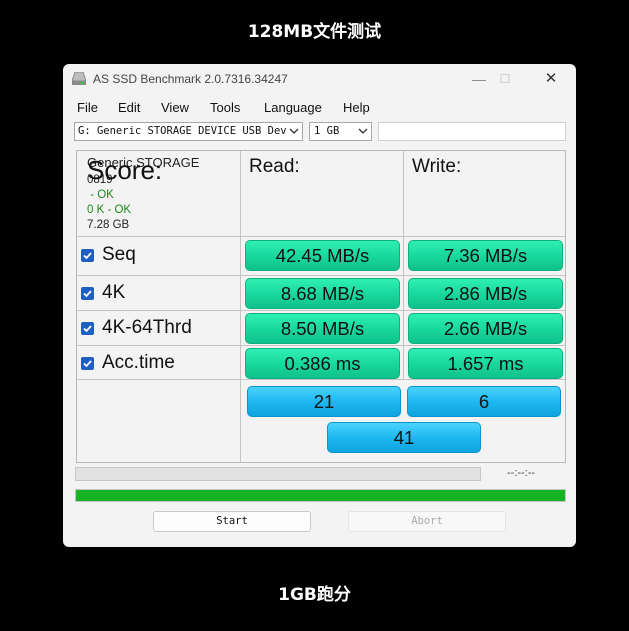 The image size is (629, 631). What do you see at coordinates (125, 170) in the screenshot?
I see `score-label: Score:` at bounding box center [125, 170].